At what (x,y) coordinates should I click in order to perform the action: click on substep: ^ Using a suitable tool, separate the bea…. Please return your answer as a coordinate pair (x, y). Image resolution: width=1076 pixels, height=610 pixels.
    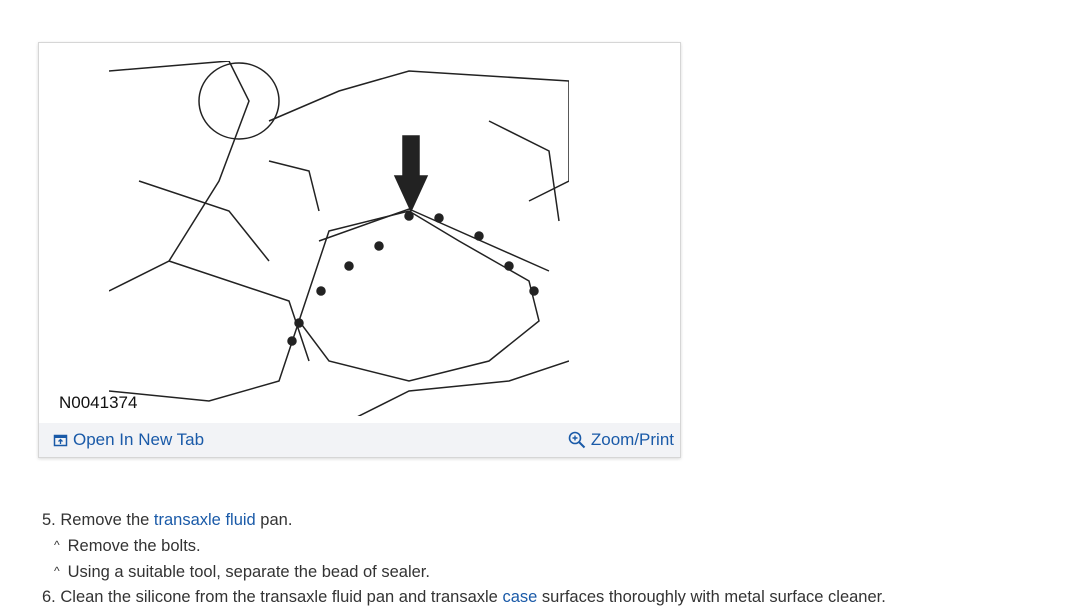
    Looking at the image, I should click on (464, 572).